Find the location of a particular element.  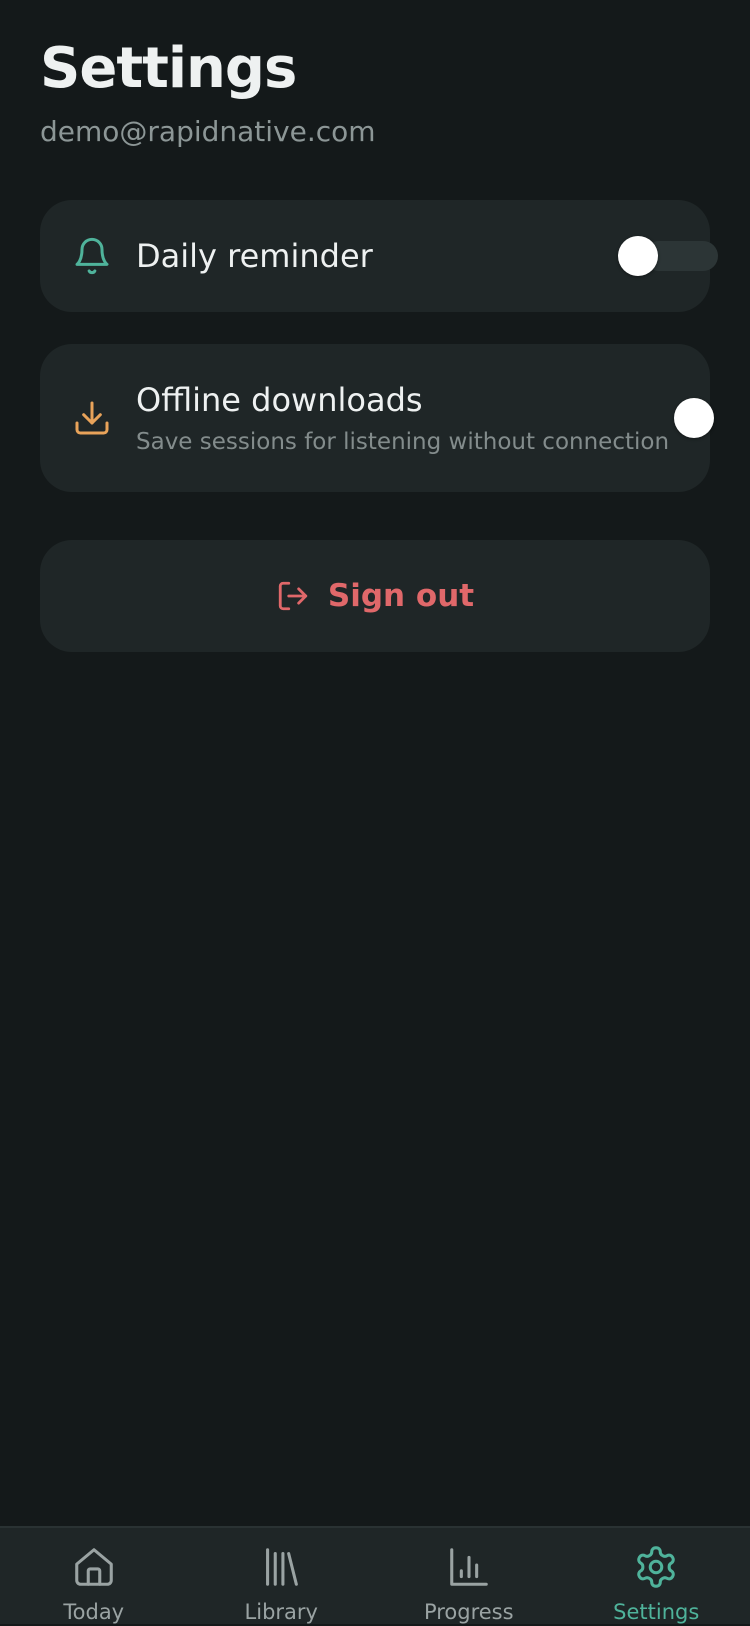

tab-progress: Progress is located at coordinates (469, 1576).